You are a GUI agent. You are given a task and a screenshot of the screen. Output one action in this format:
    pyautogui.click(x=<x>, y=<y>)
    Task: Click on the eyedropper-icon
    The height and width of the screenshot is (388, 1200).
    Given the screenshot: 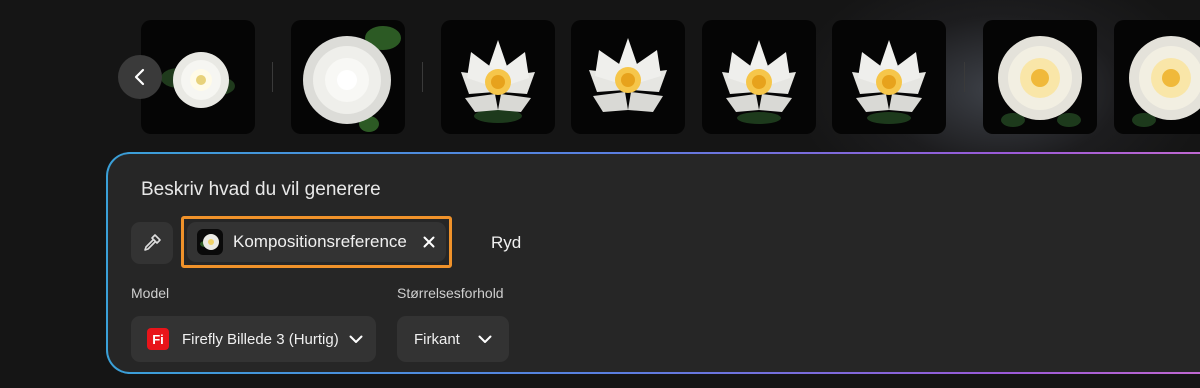 What is the action you would take?
    pyautogui.click(x=152, y=242)
    